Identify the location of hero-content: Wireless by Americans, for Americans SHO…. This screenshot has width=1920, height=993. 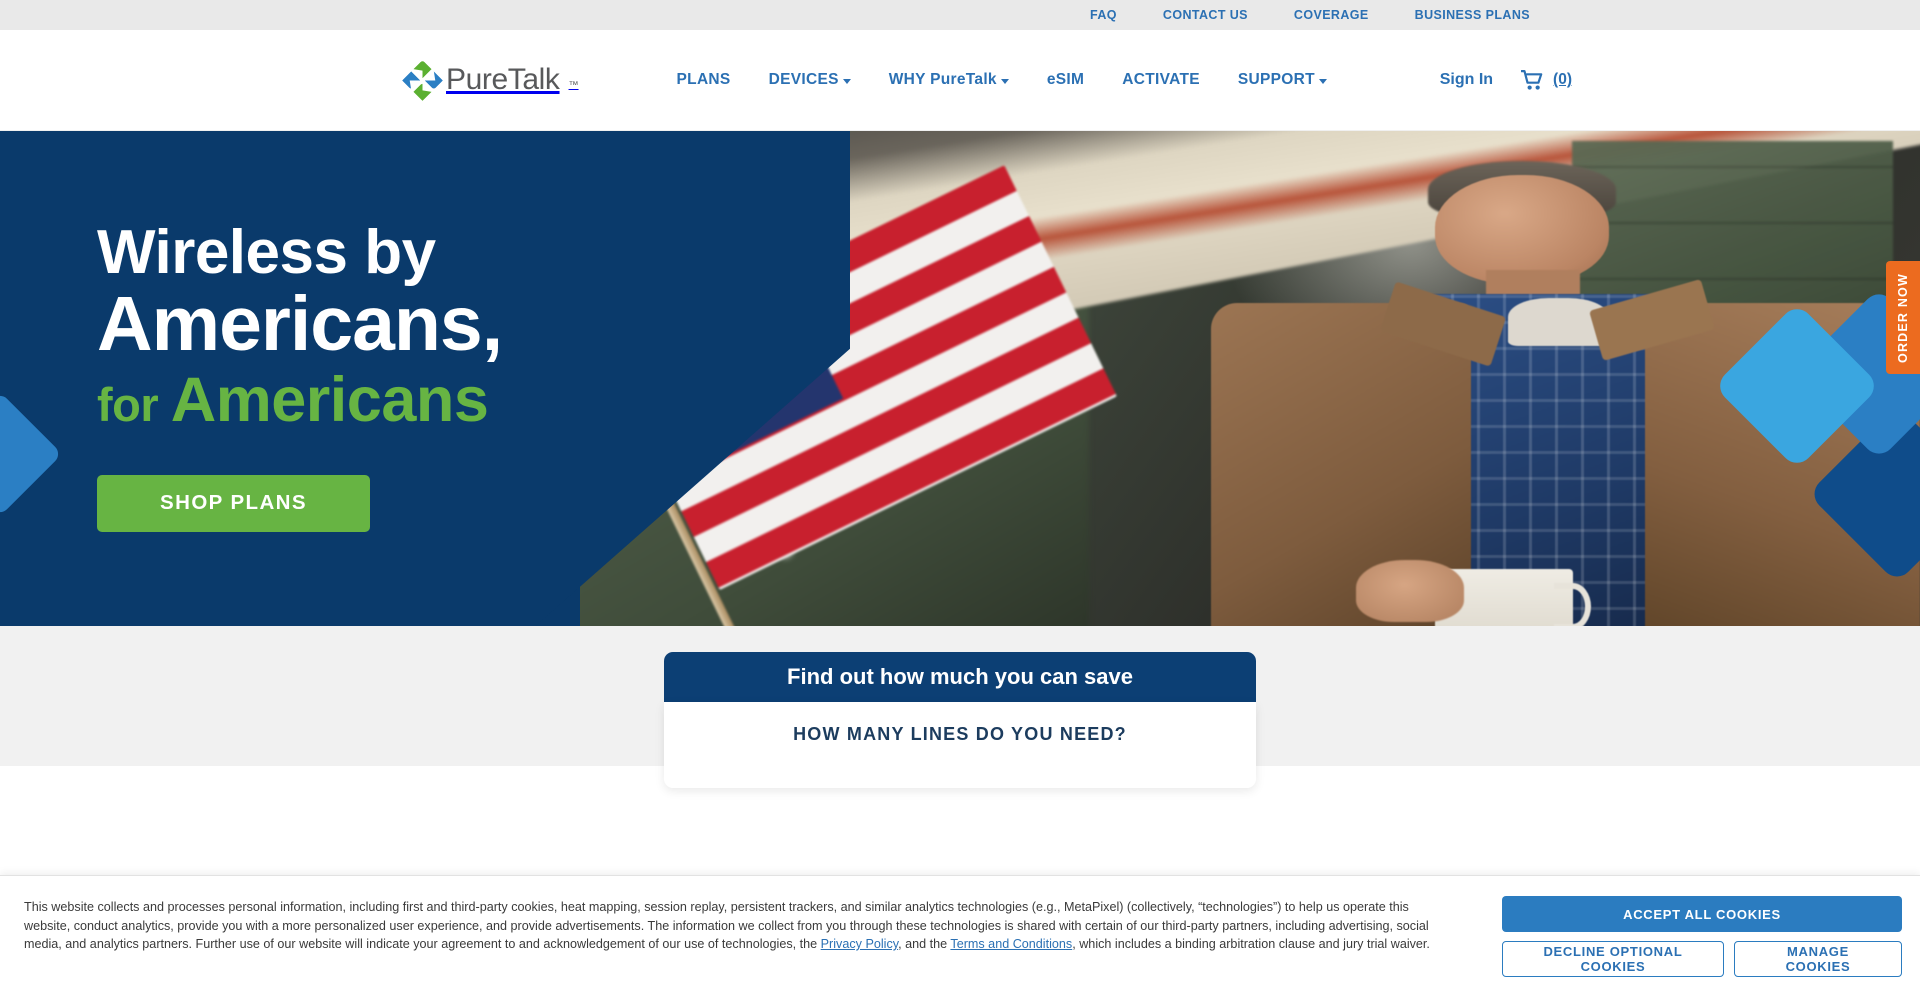
(300, 375).